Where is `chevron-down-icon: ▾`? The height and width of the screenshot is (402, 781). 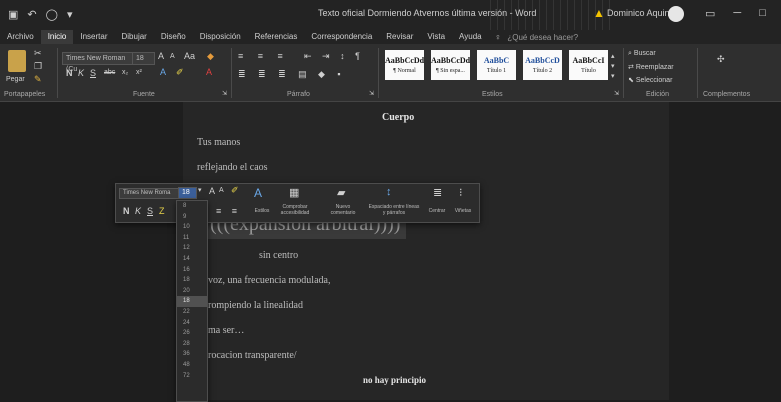
chevron-down-icon: ▾ is located at coordinates (200, 190).